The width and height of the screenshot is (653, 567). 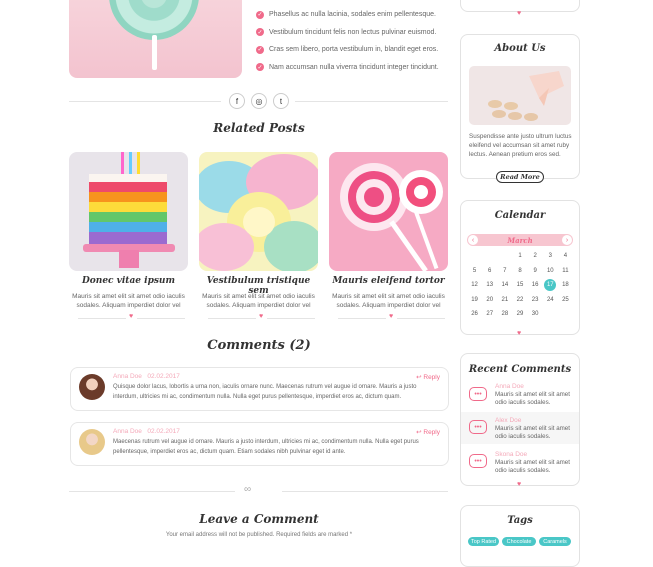 I want to click on calendar-day: 15, so click(x=520, y=285).